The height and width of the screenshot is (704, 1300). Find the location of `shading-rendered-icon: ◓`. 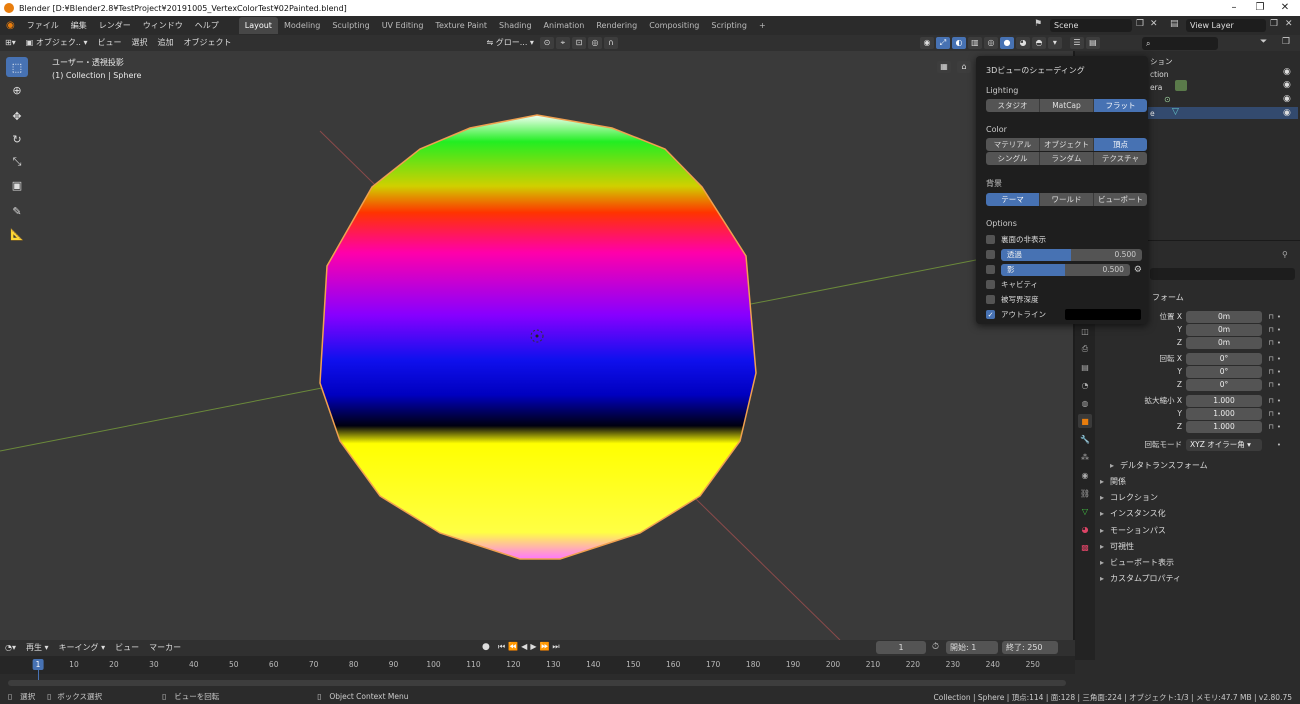

shading-rendered-icon: ◓ is located at coordinates (1038, 43).